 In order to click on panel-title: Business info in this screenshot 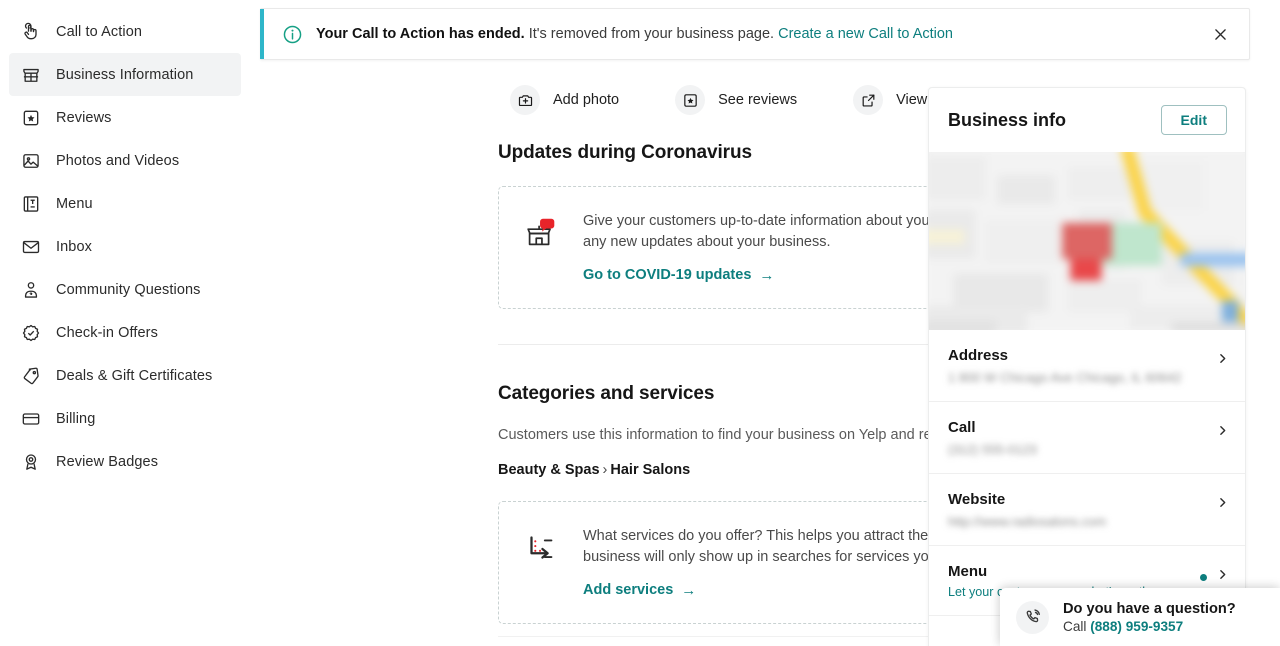, I will do `click(1007, 119)`.